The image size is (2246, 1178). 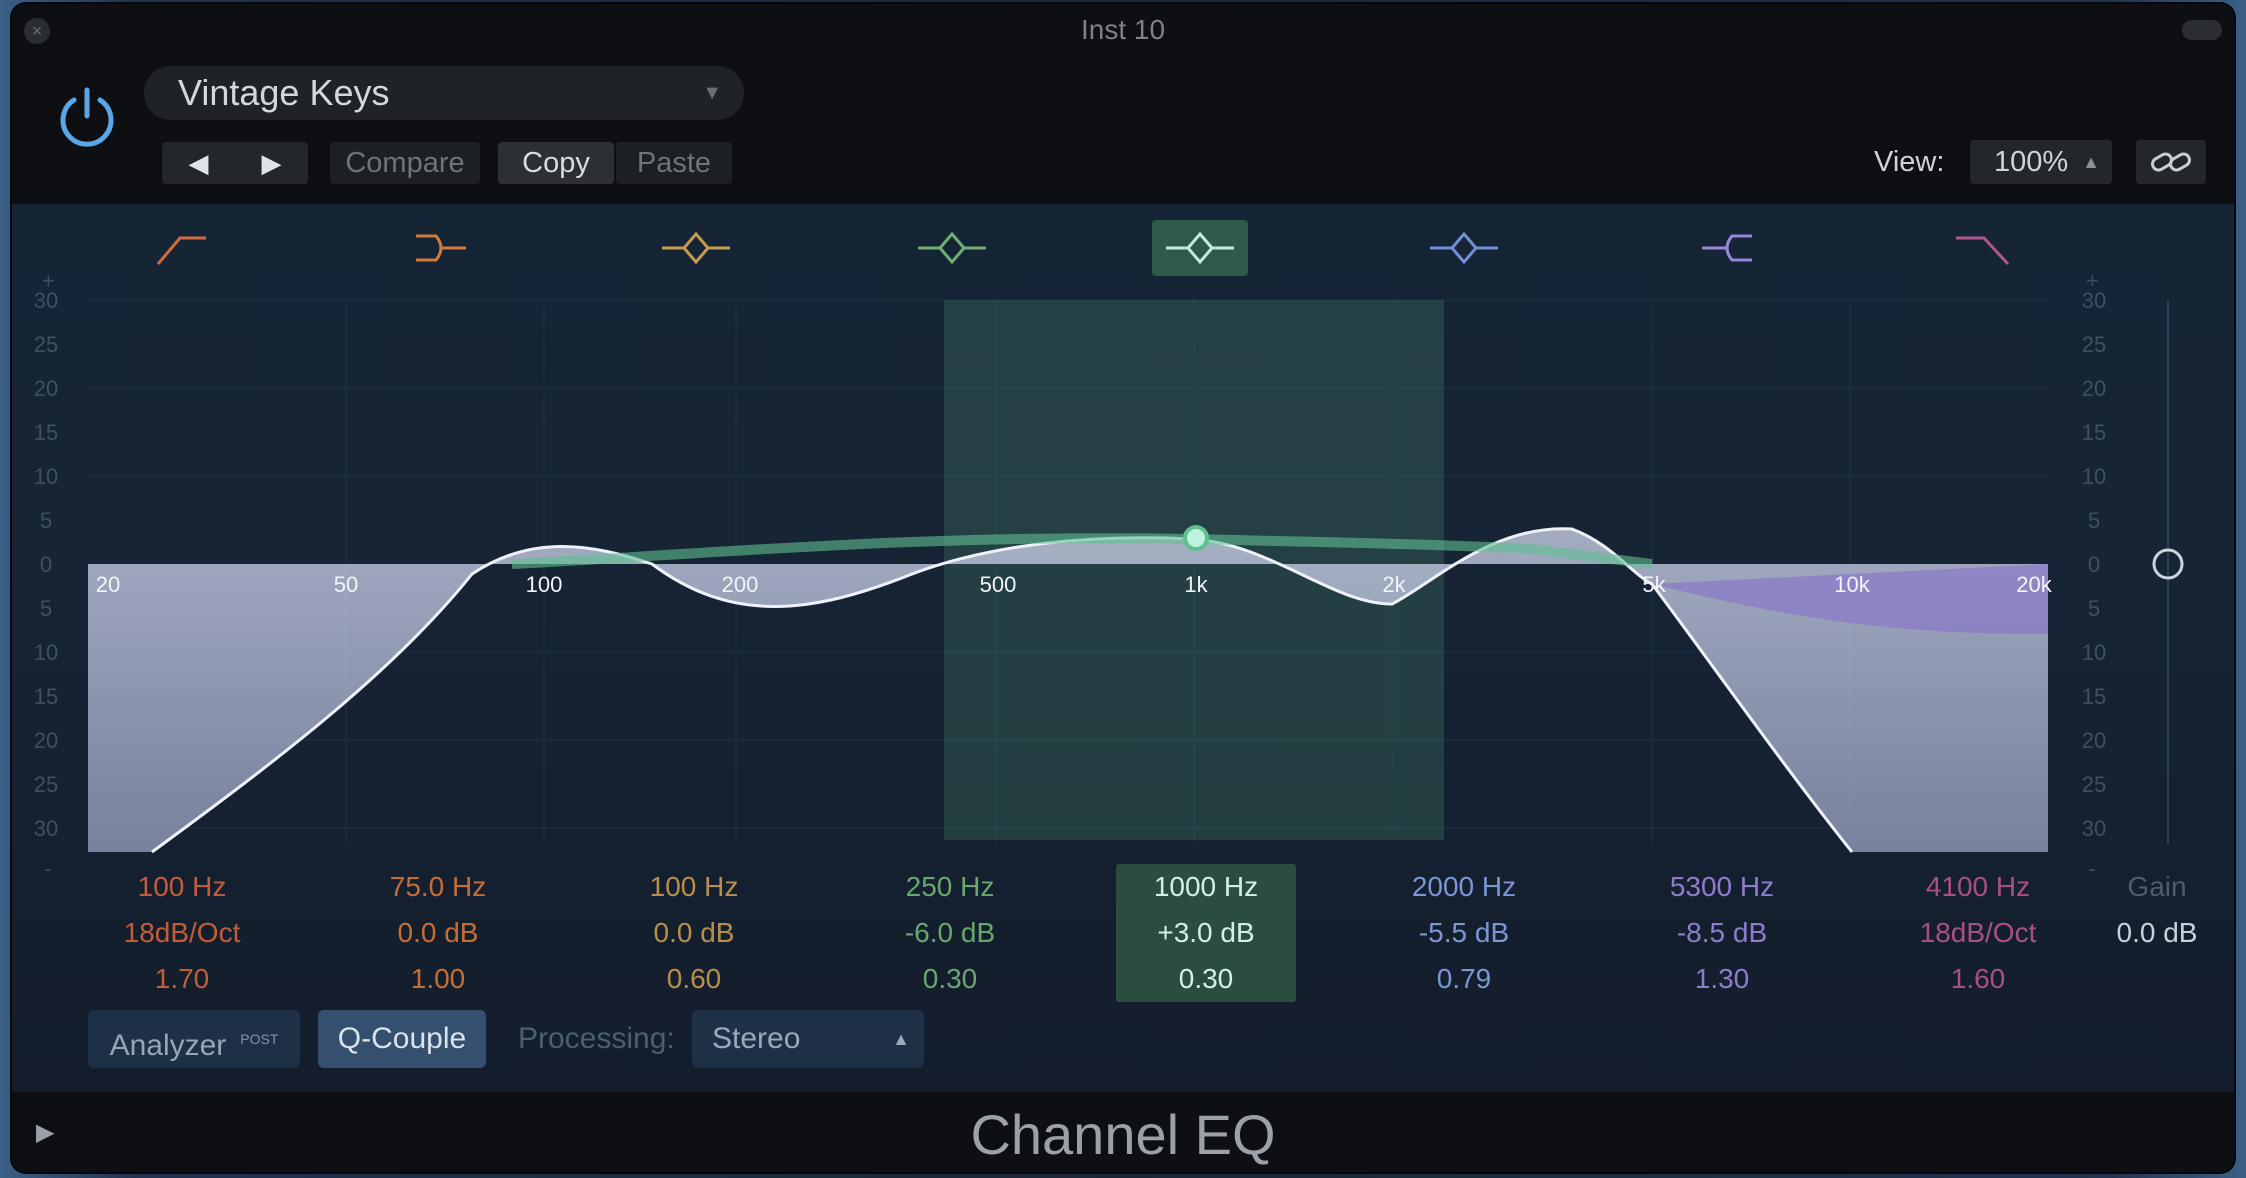 I want to click on band-params-bell-2: 250 Hz -6.0 dB 0.30, so click(x=950, y=933).